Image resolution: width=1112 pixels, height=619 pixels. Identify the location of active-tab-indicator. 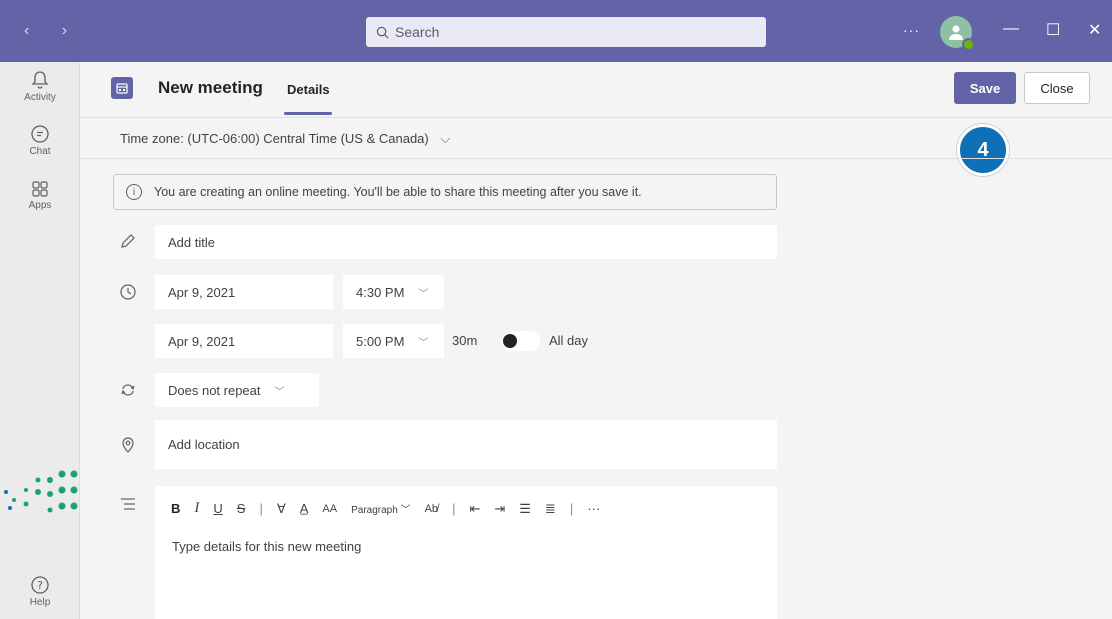
(308, 113).